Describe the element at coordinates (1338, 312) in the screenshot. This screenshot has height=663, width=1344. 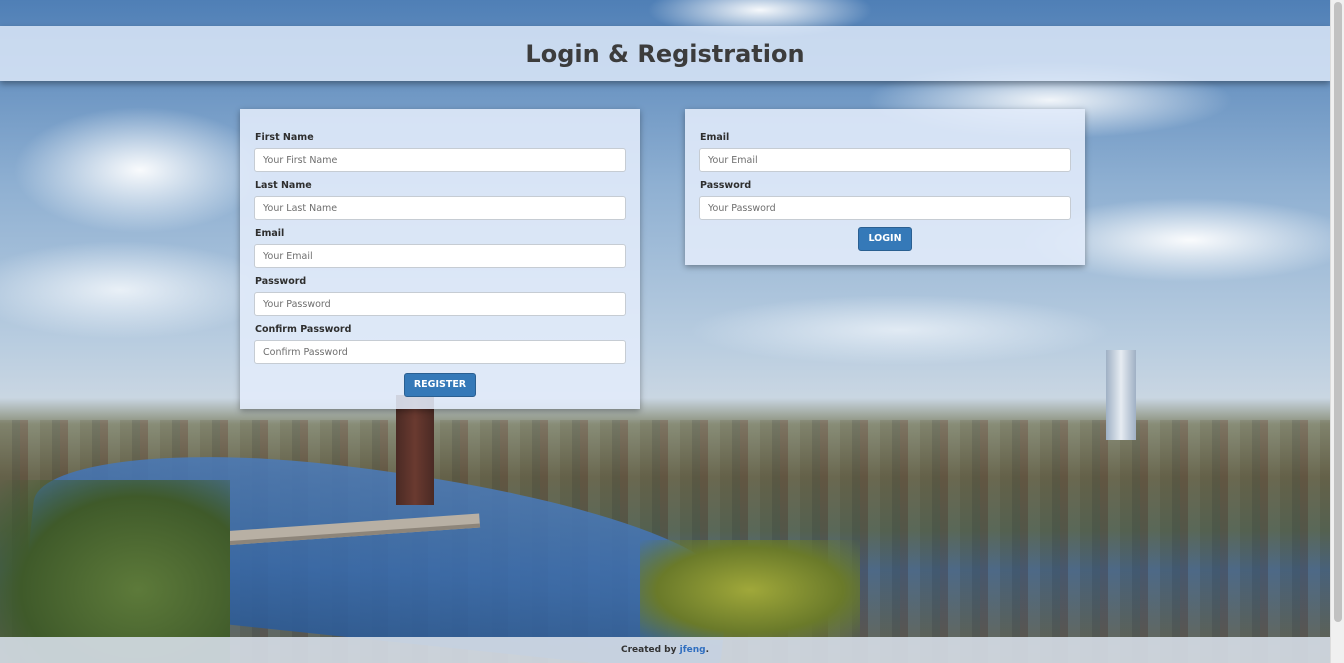
I see `scrollbar-thumb` at that location.